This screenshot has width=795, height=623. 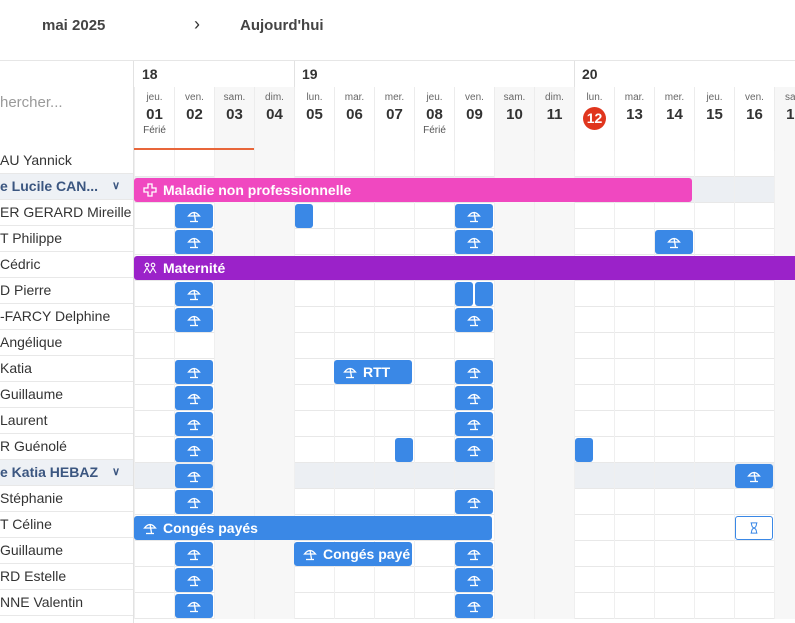 I want to click on employee-name: AU Yannick, so click(x=66, y=161).